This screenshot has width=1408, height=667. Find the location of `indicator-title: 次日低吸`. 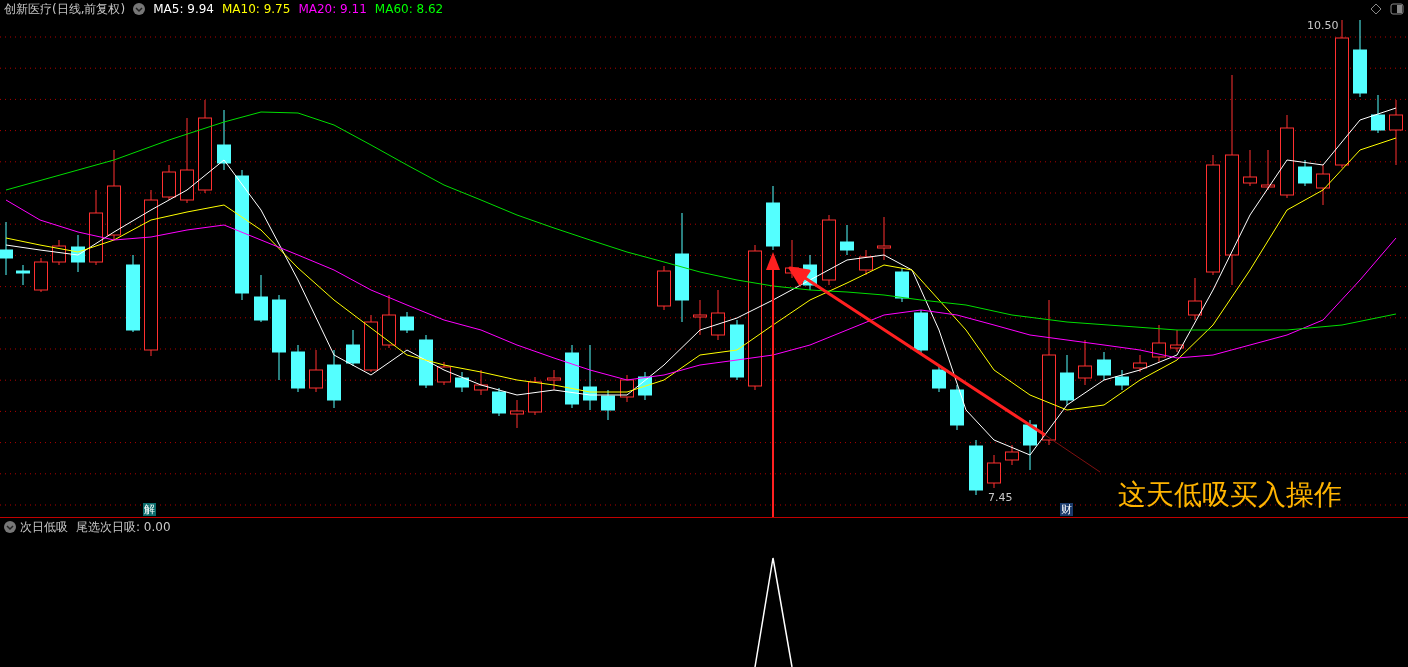

indicator-title: 次日低吸 is located at coordinates (44, 527).